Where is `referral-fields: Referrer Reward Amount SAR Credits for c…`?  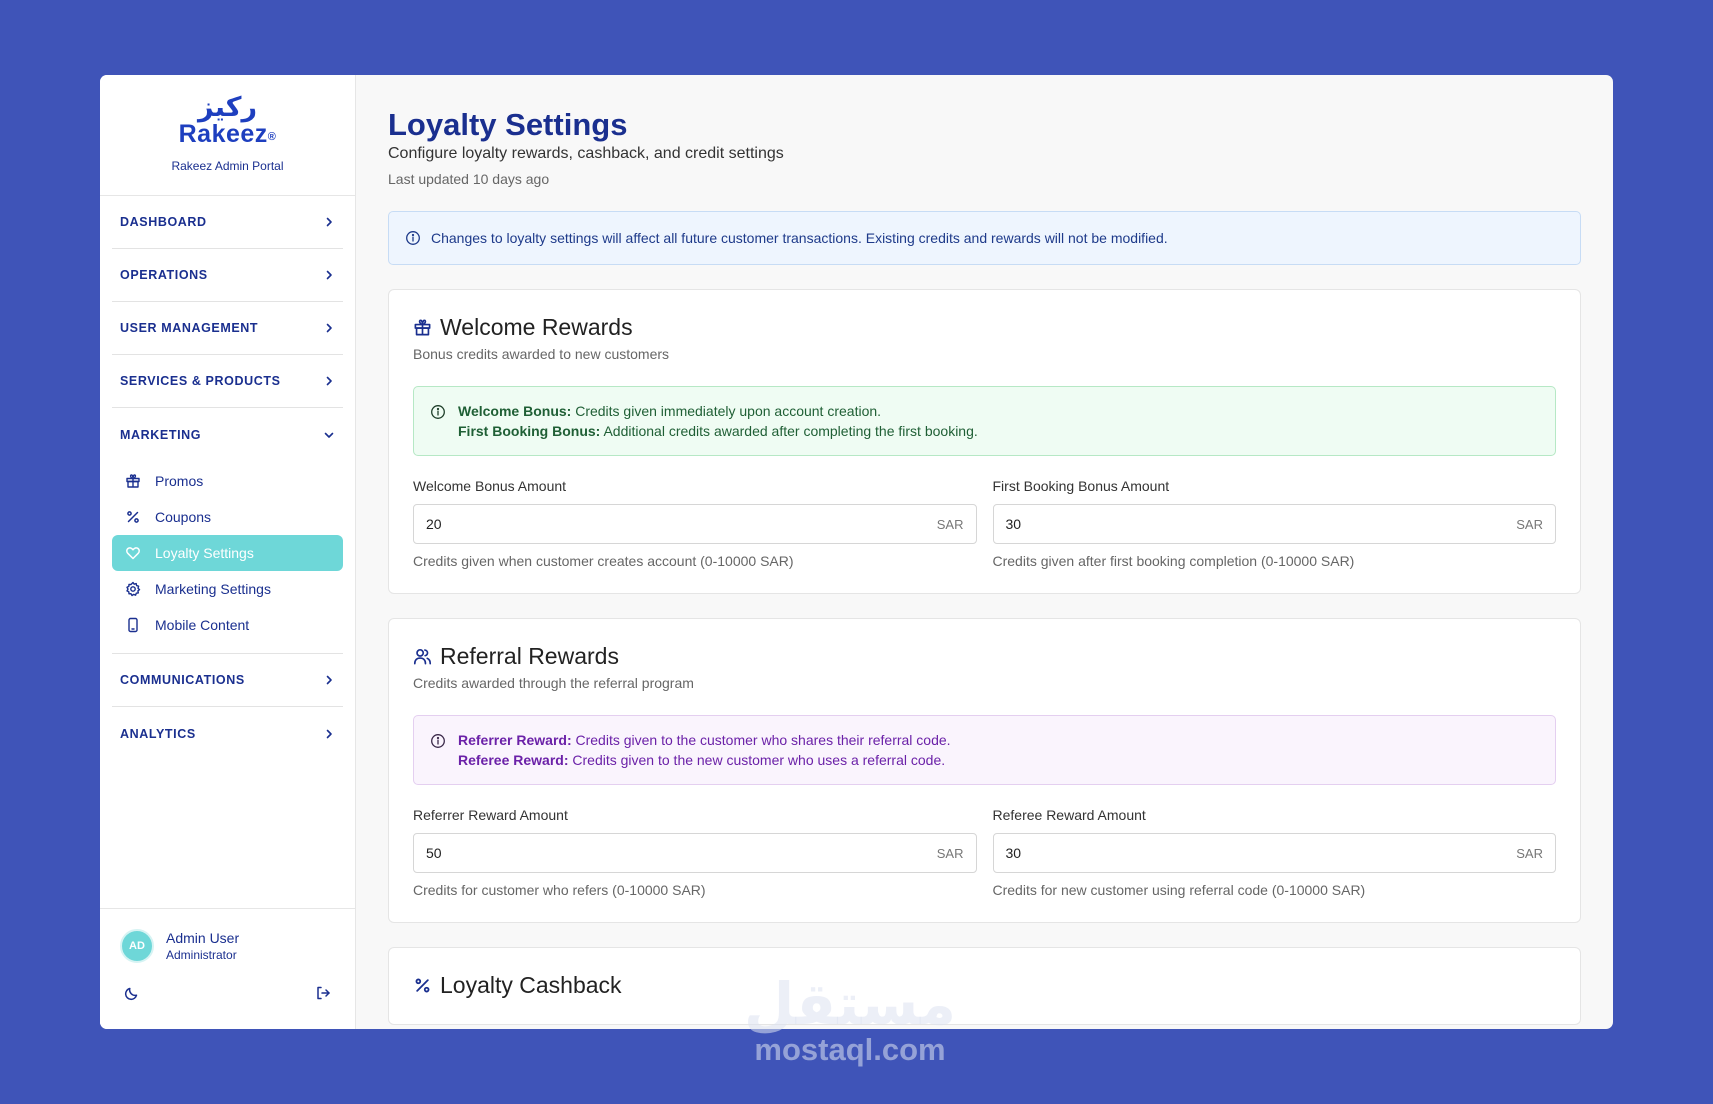
referral-fields: Referrer Reward Amount SAR Credits for c… is located at coordinates (984, 852).